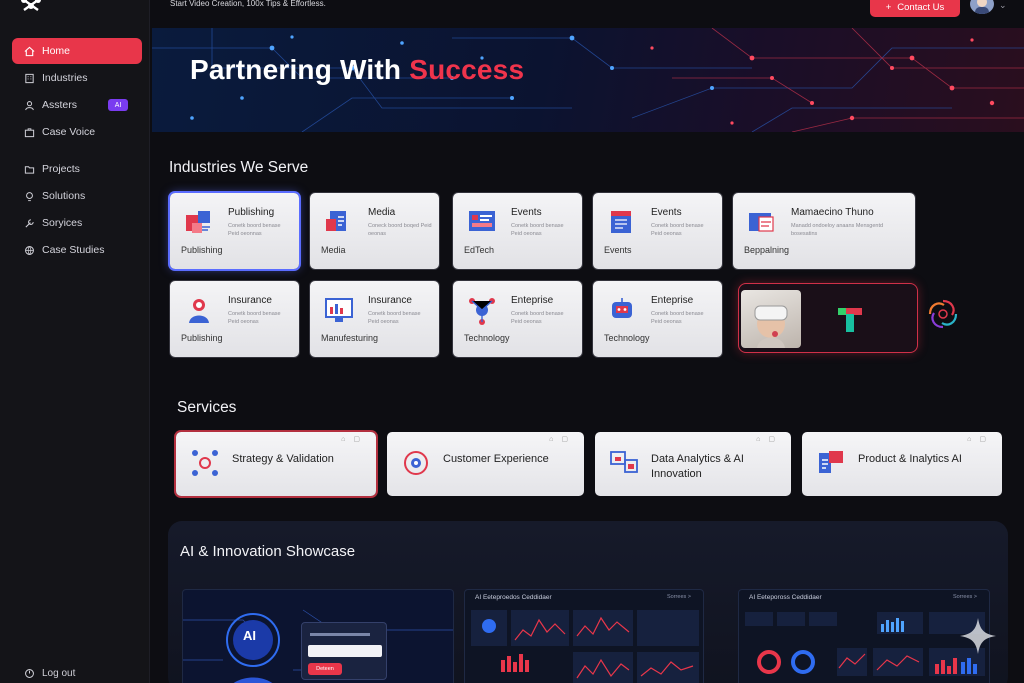  I want to click on sidebar-item-projects: Projects, so click(77, 169).